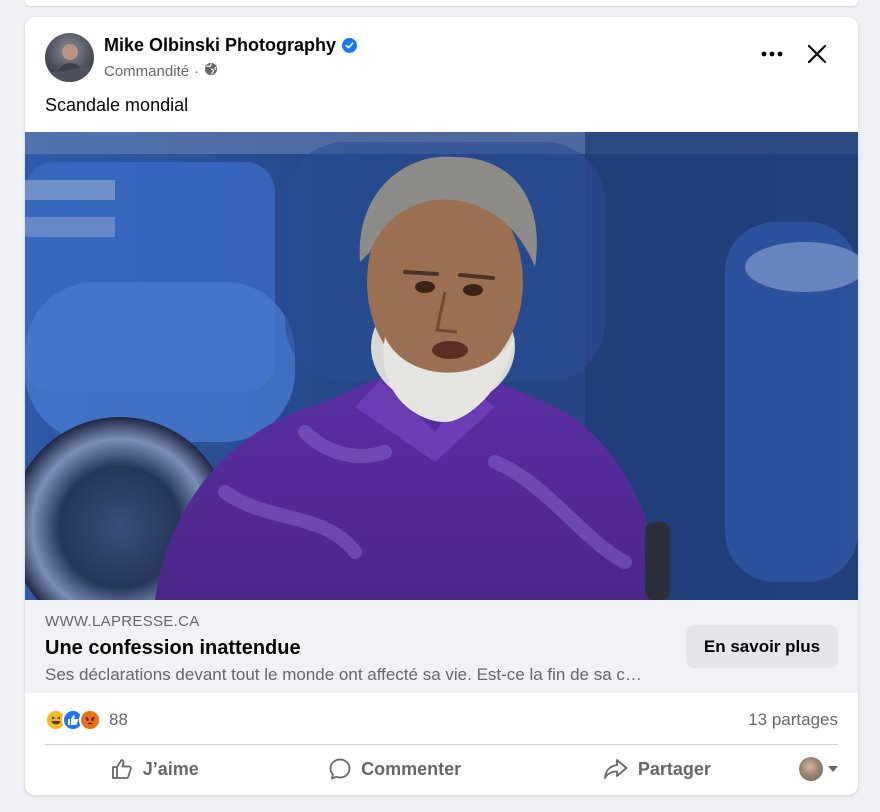 The width and height of the screenshot is (880, 812). What do you see at coordinates (441, 52) in the screenshot?
I see `post-header: Mike Olbinski Photography Commandité ·` at bounding box center [441, 52].